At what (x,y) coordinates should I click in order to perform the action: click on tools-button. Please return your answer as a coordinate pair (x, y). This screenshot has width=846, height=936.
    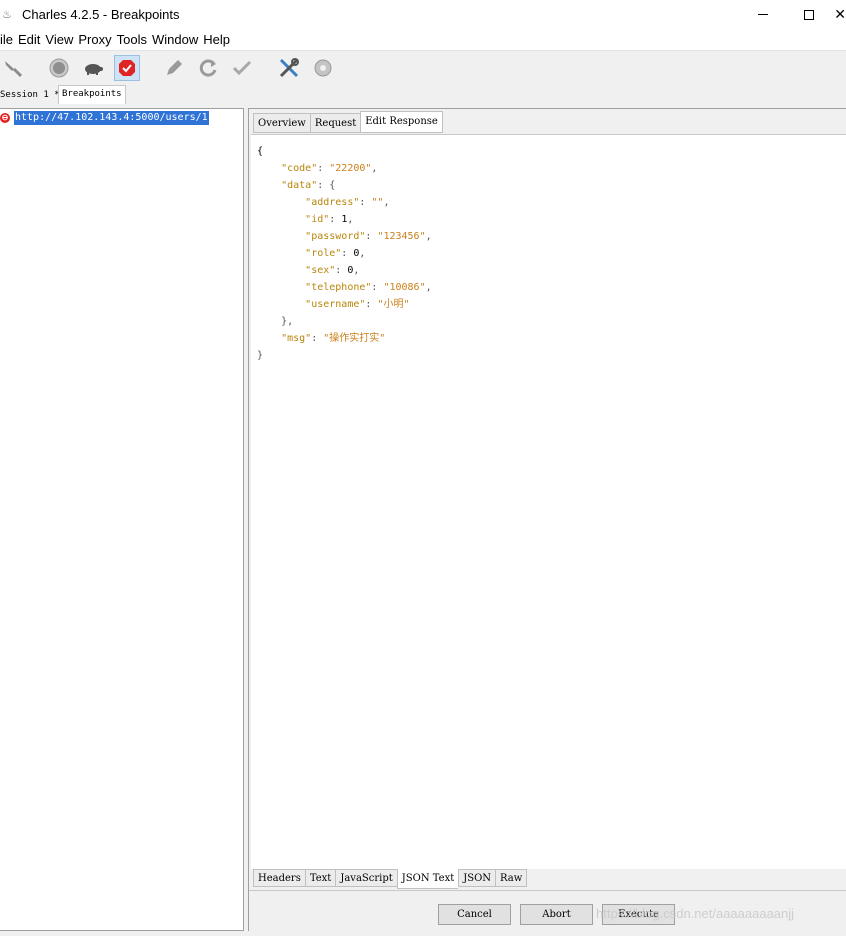
    Looking at the image, I should click on (289, 68).